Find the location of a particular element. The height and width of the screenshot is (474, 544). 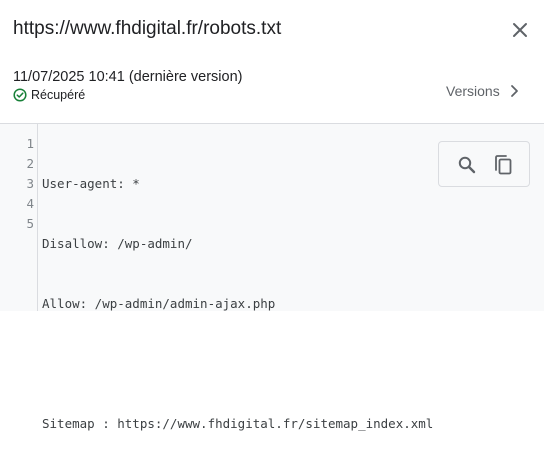

page-title: https://www.fhdigital.fr/robots.txt is located at coordinates (147, 28).